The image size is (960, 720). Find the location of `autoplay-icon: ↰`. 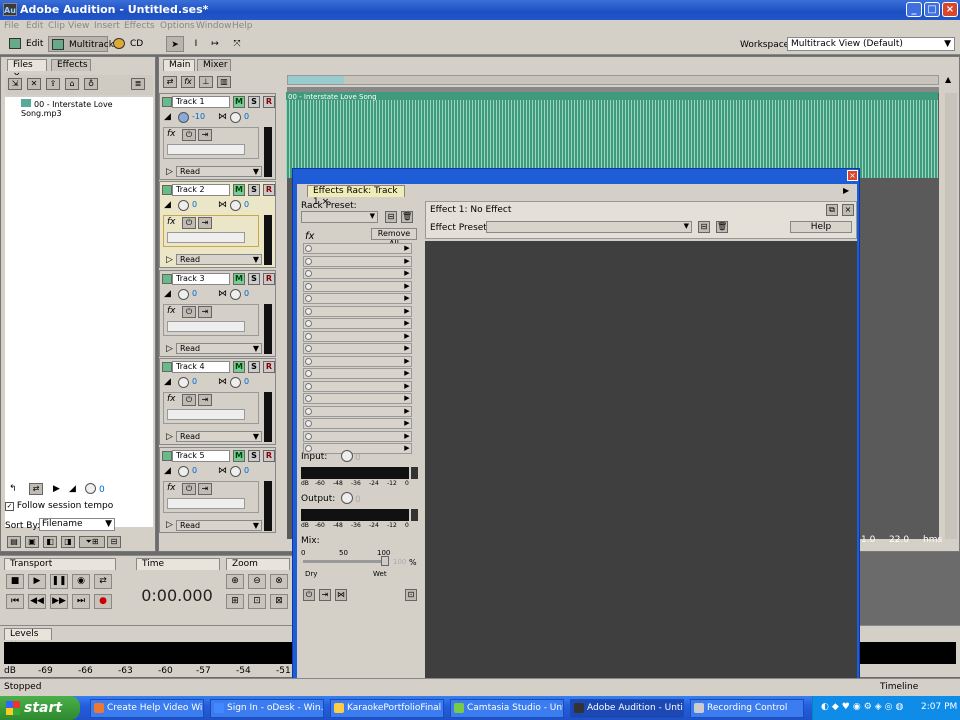

autoplay-icon: ↰ is located at coordinates (13, 489).